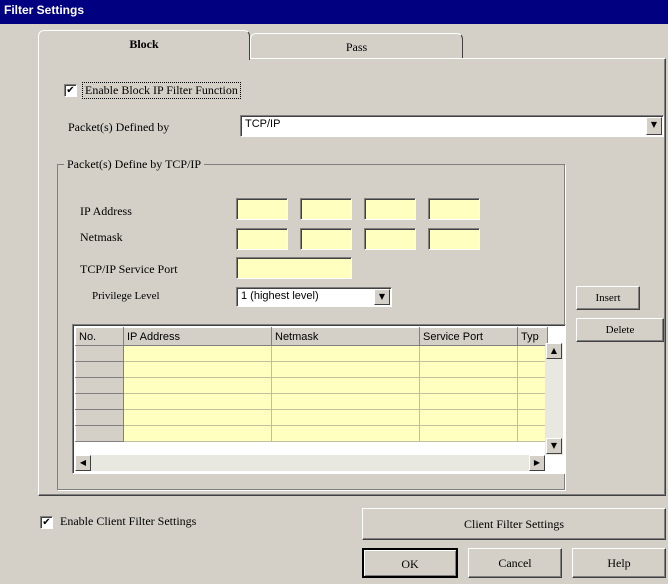  Describe the element at coordinates (101, 237) in the screenshot. I see `netmask-label: Netmask` at that location.